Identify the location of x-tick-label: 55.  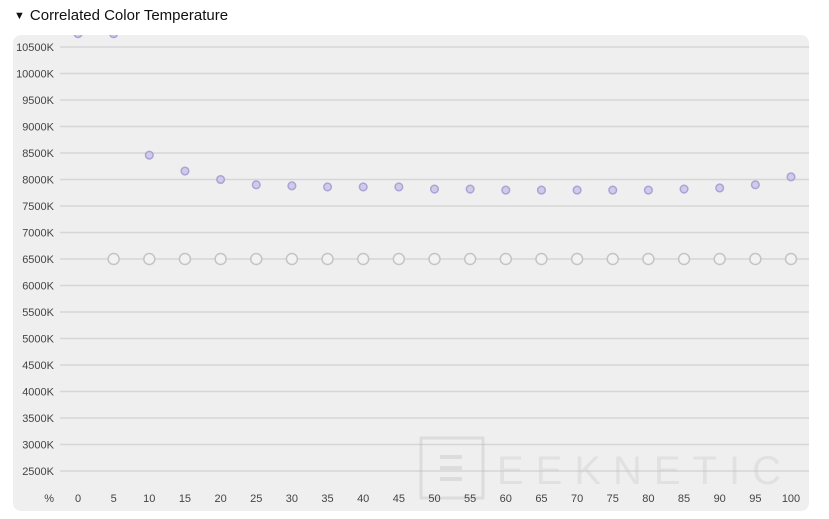
(470, 499).